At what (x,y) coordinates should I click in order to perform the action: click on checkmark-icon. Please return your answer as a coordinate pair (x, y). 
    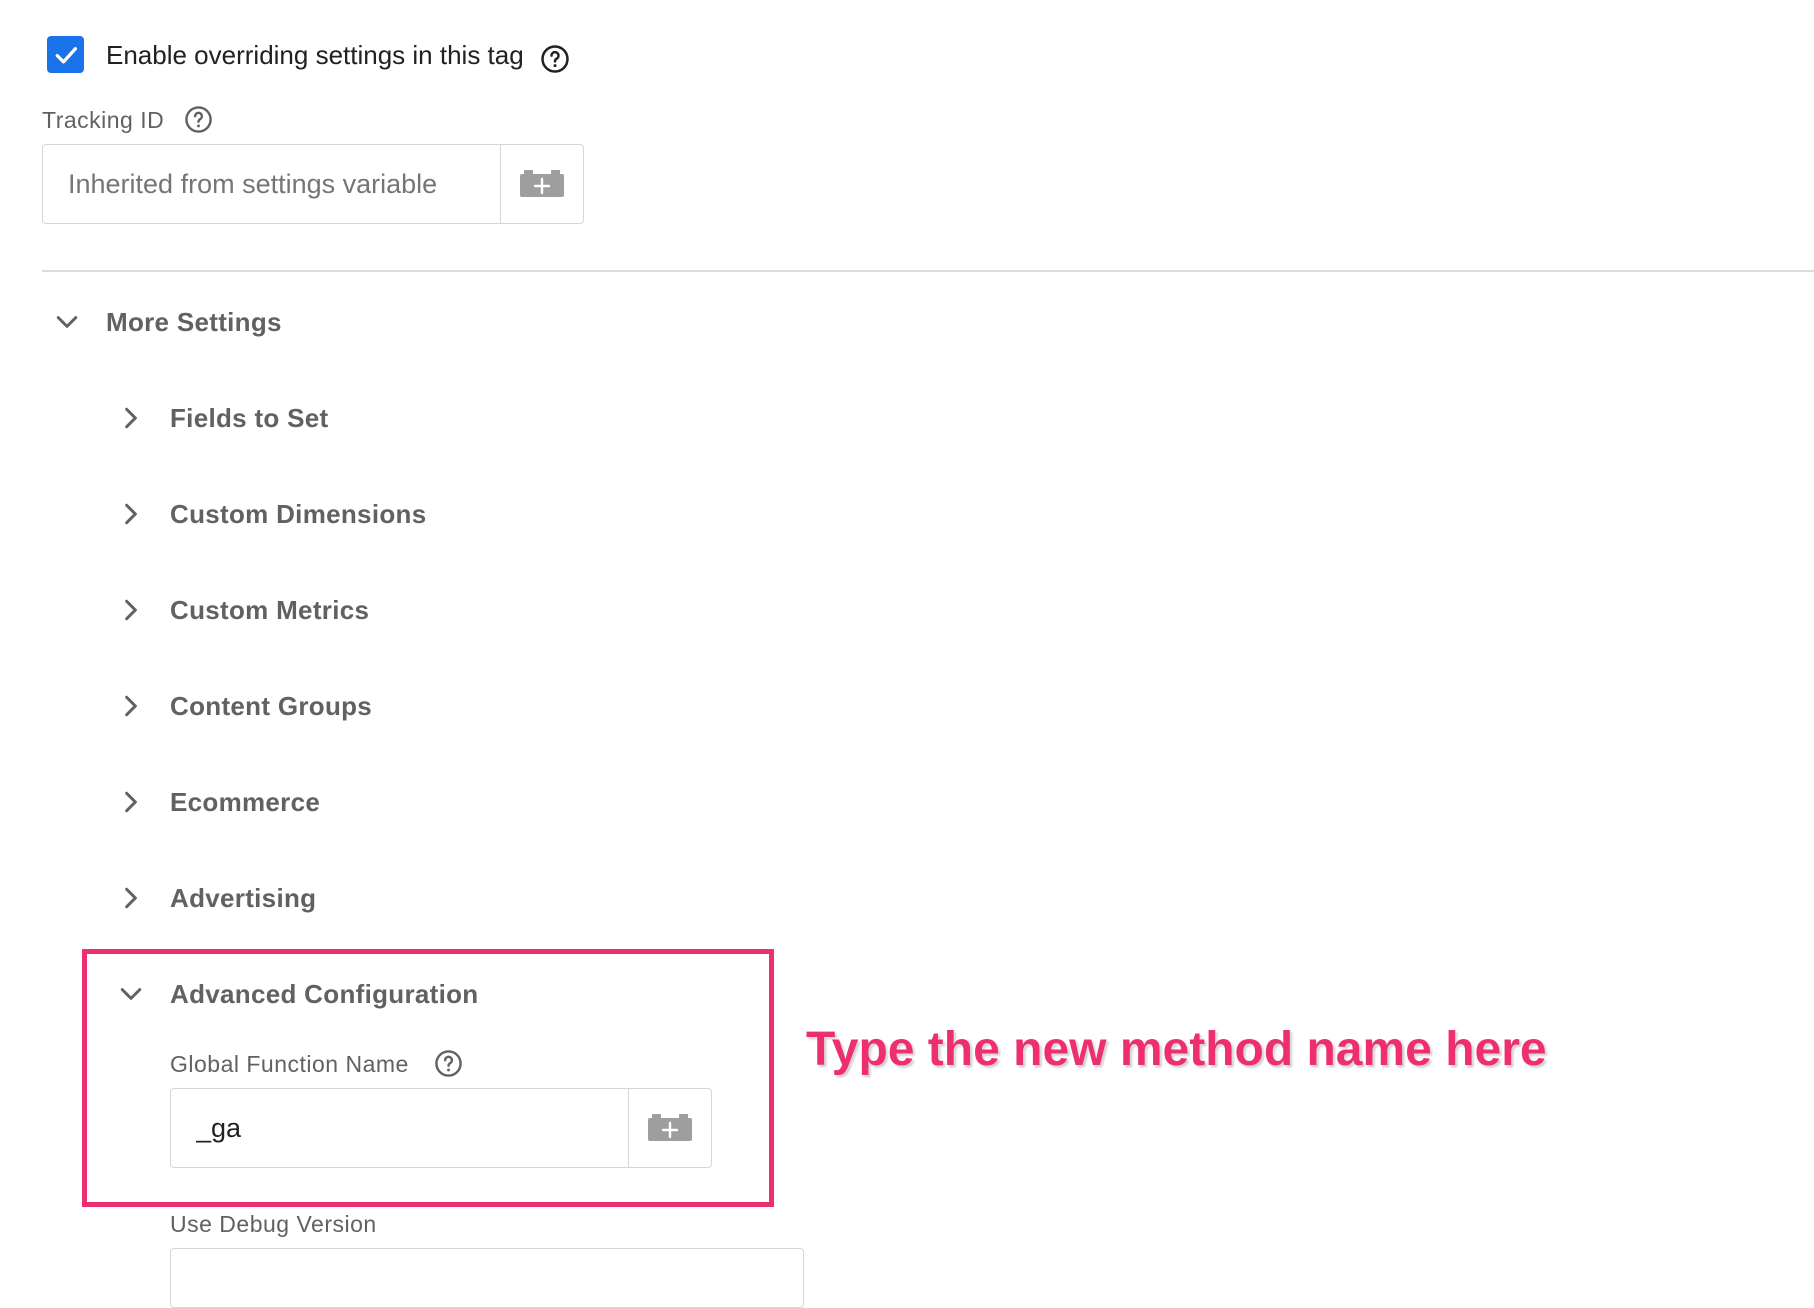
    Looking at the image, I should click on (66, 54).